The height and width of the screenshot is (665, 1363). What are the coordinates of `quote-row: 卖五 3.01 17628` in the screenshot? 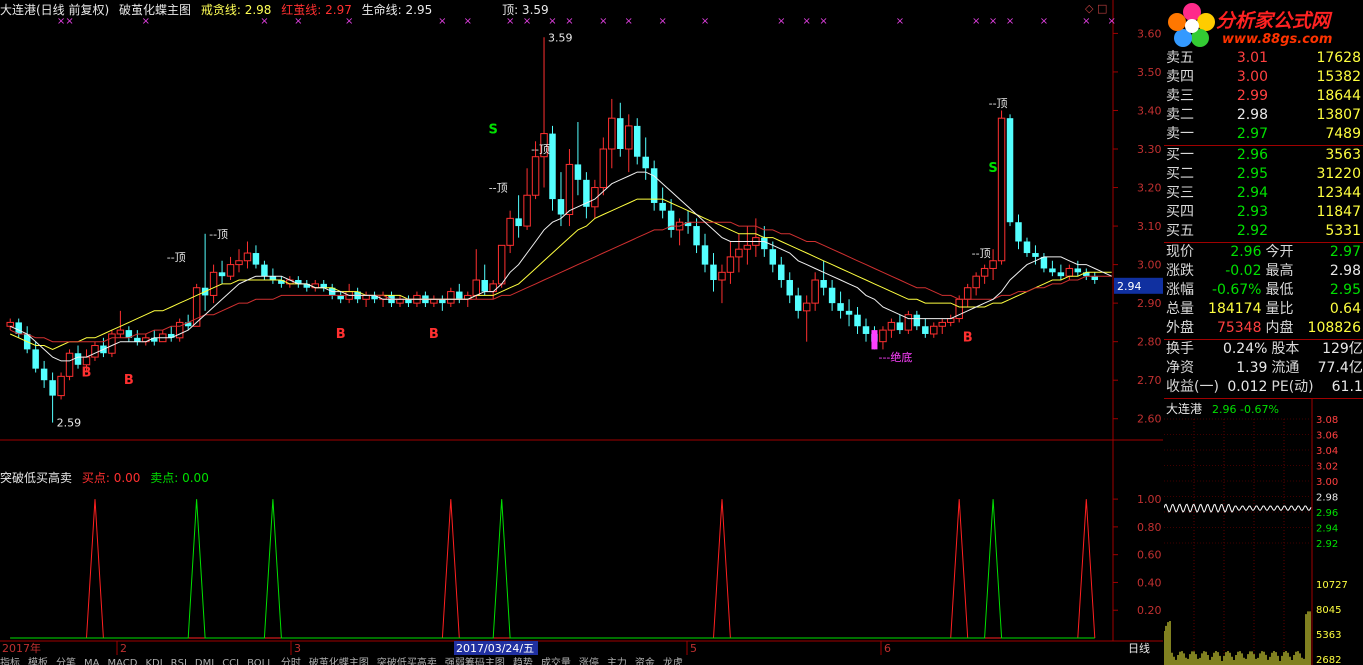 It's located at (1263, 58).